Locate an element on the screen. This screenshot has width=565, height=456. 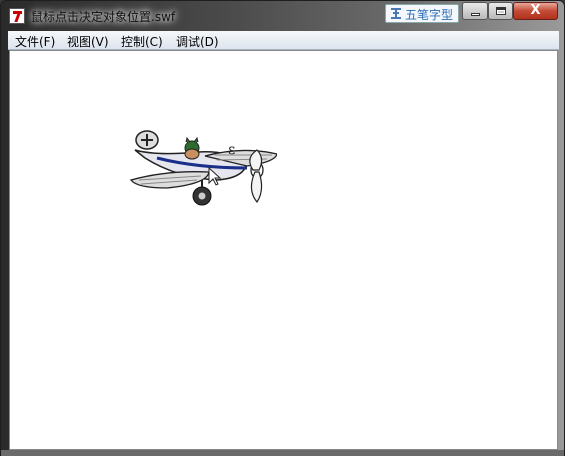
minimize-button is located at coordinates (475, 11).